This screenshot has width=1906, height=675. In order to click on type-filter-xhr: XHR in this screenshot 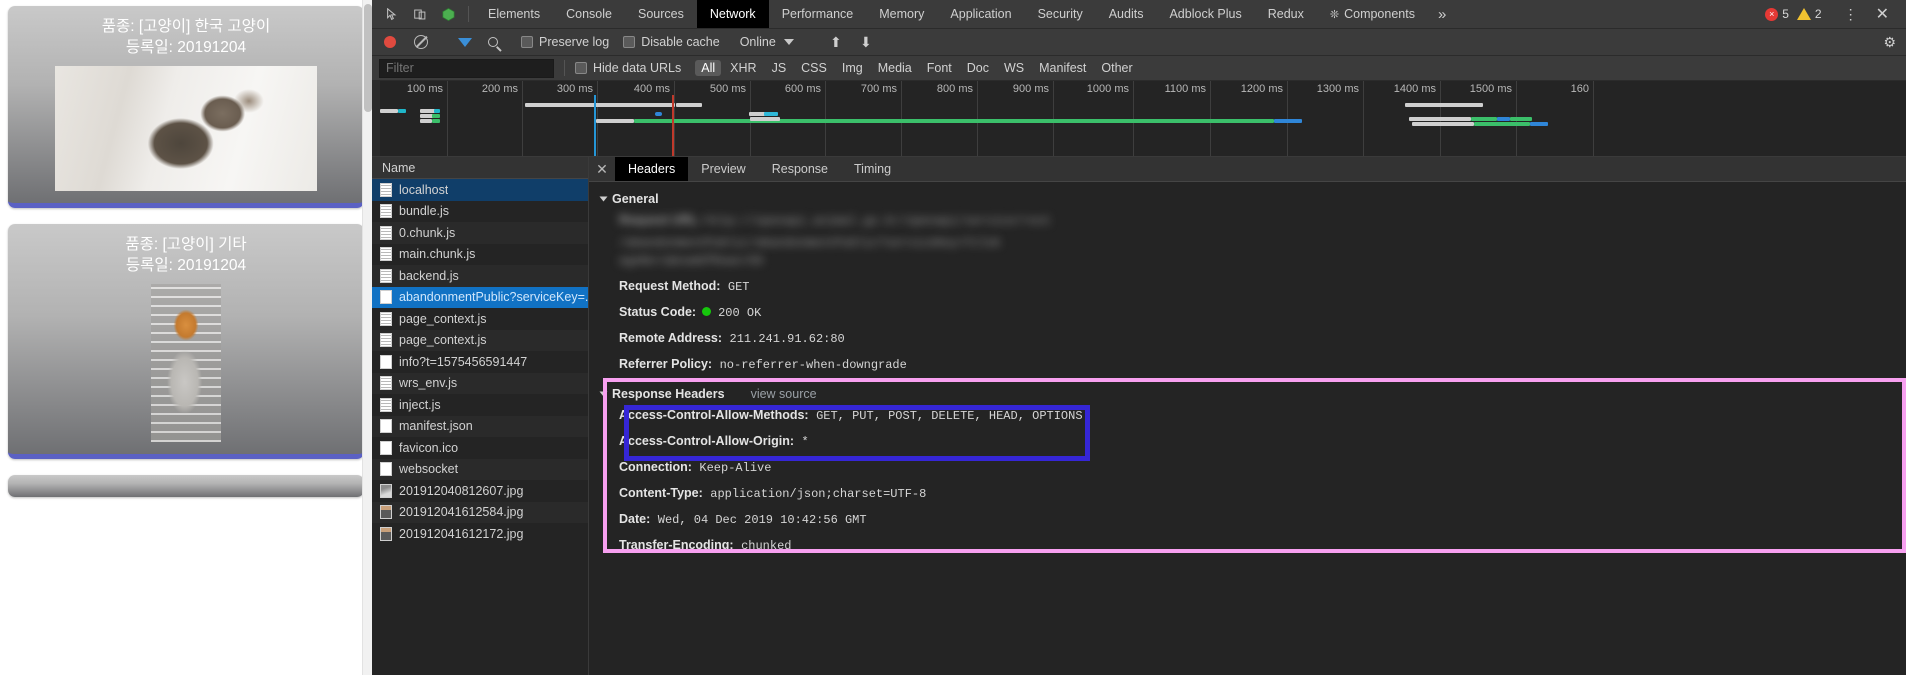, I will do `click(743, 68)`.